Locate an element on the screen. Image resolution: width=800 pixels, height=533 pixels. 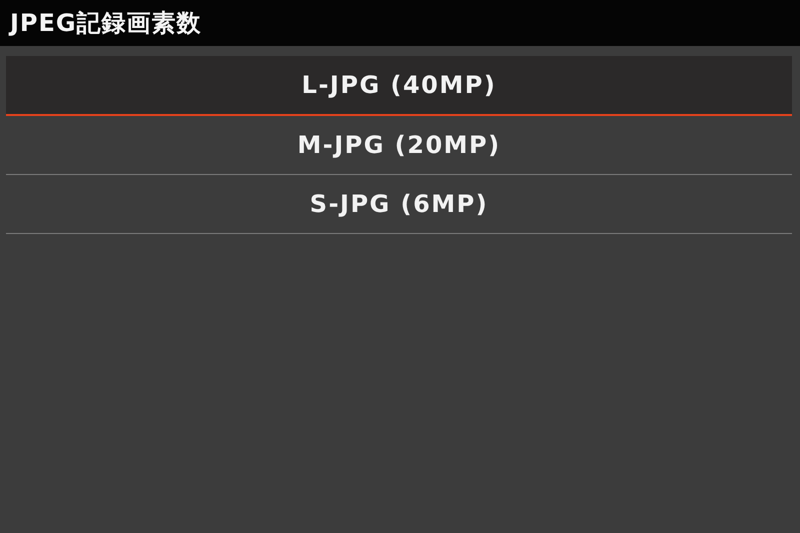
menu-option: M-JPG (20MP) is located at coordinates (399, 145).